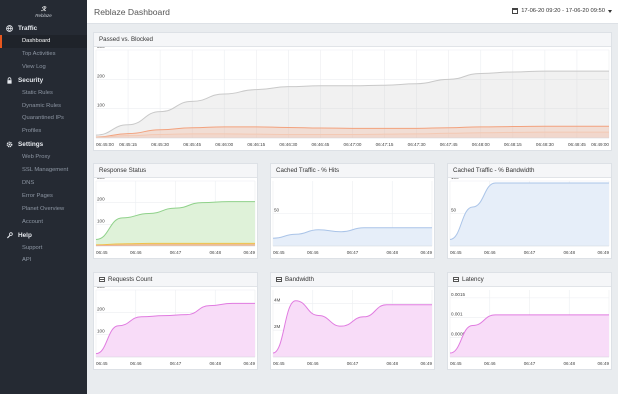 This screenshot has width=618, height=394. I want to click on y-tick-label: 2M, so click(277, 326).